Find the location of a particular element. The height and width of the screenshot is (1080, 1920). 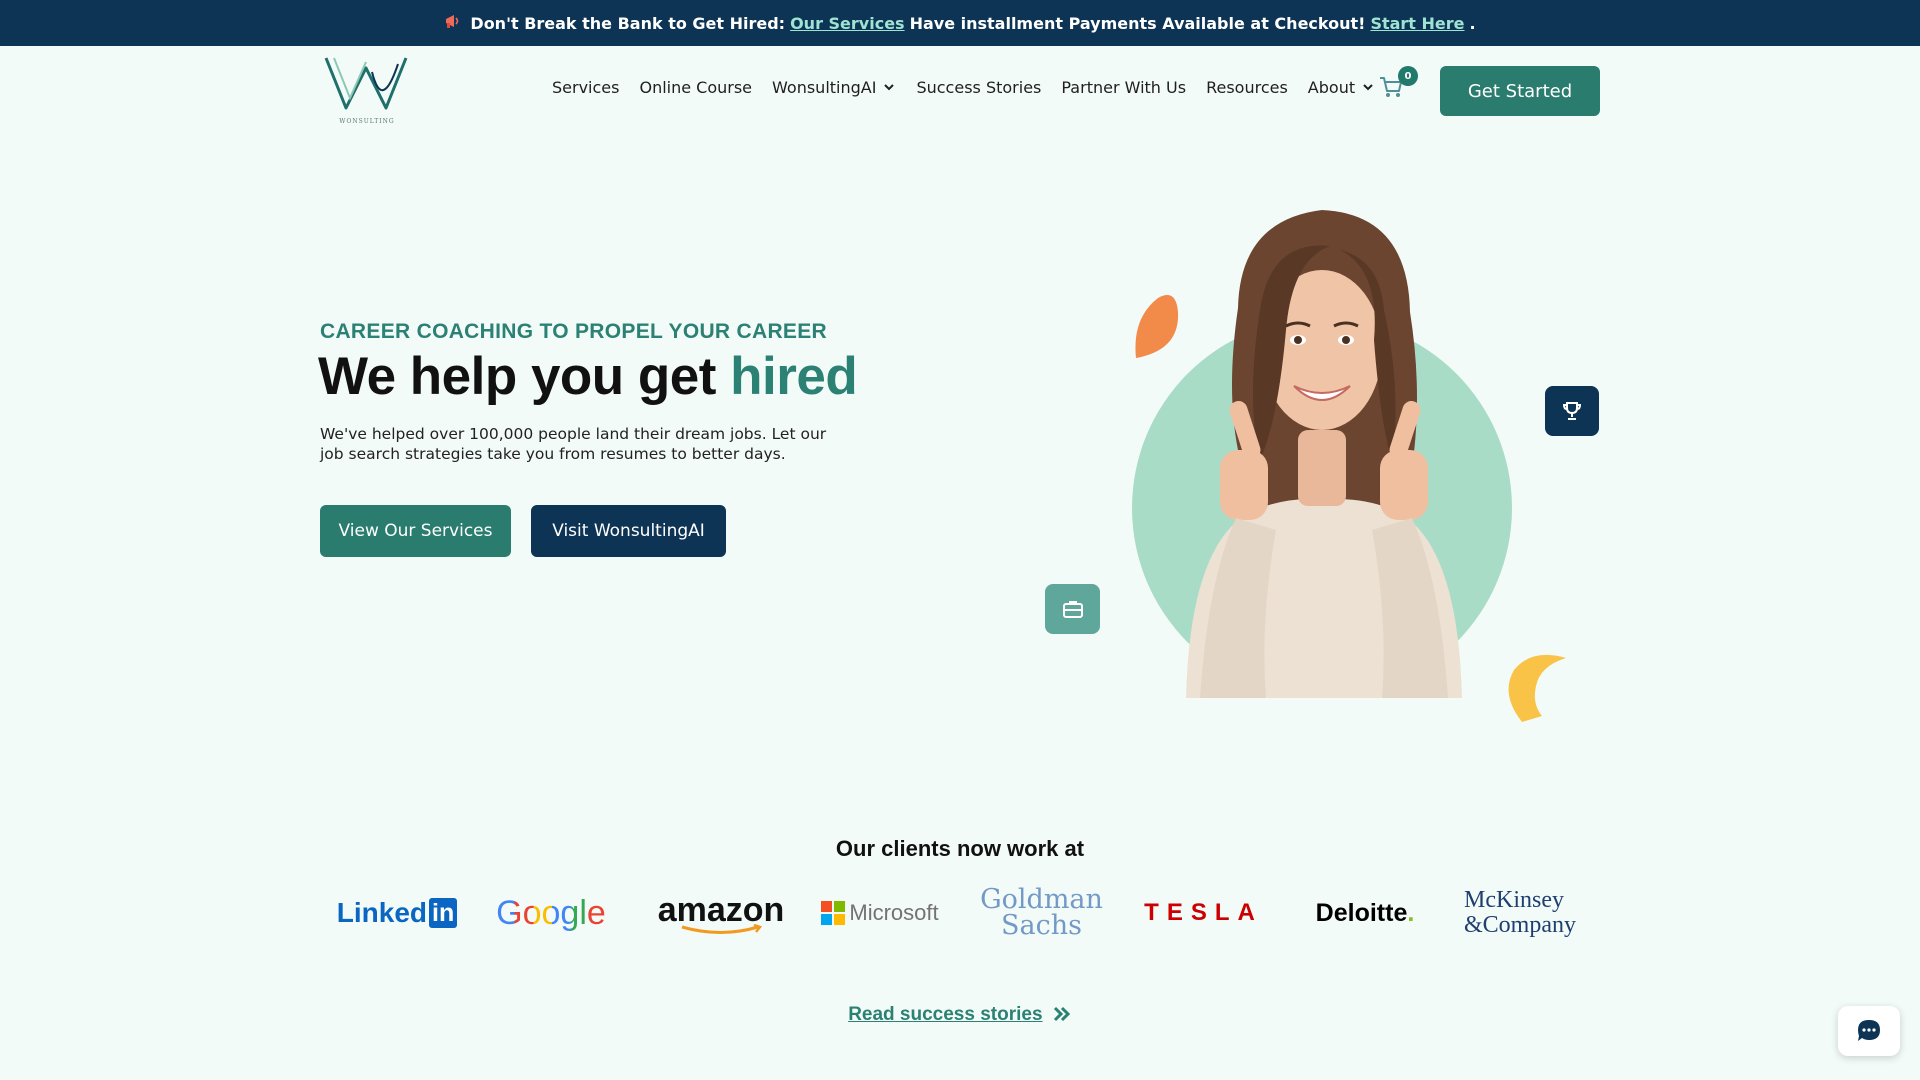

nav-success-stories: Success Stories is located at coordinates (978, 87).